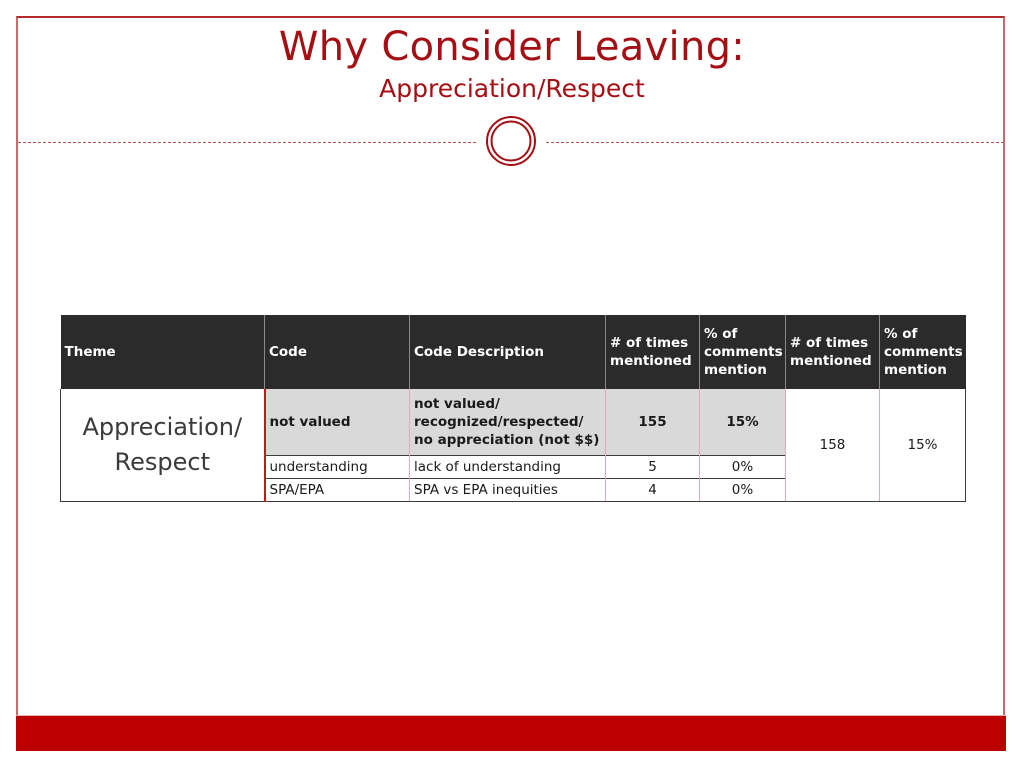 Image resolution: width=1024 pixels, height=768 pixels. What do you see at coordinates (832, 445) in the screenshot?
I see `theme-total-times-cell: 158` at bounding box center [832, 445].